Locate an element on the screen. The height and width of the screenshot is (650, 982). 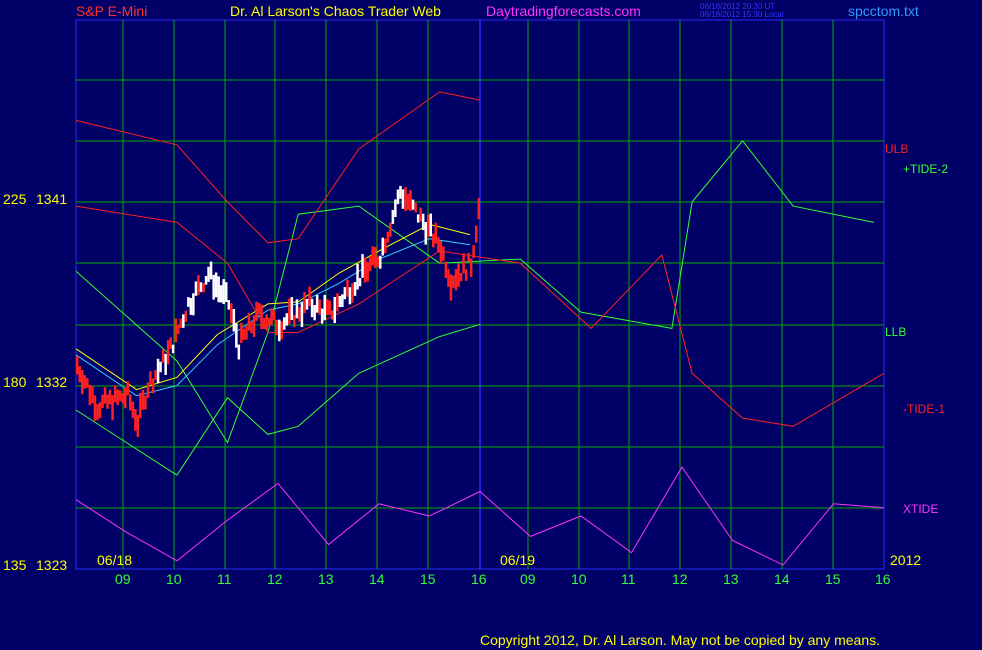
y-label-price-0: 1341 is located at coordinates (52, 199).